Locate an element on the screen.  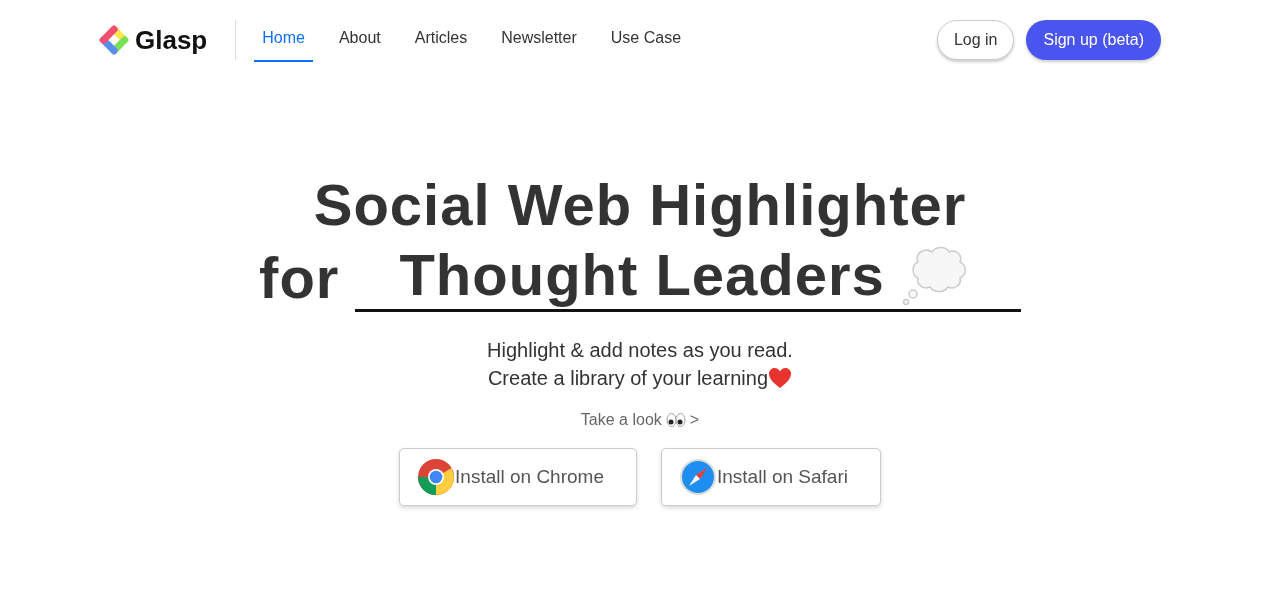
login-button: Log in is located at coordinates (975, 40).